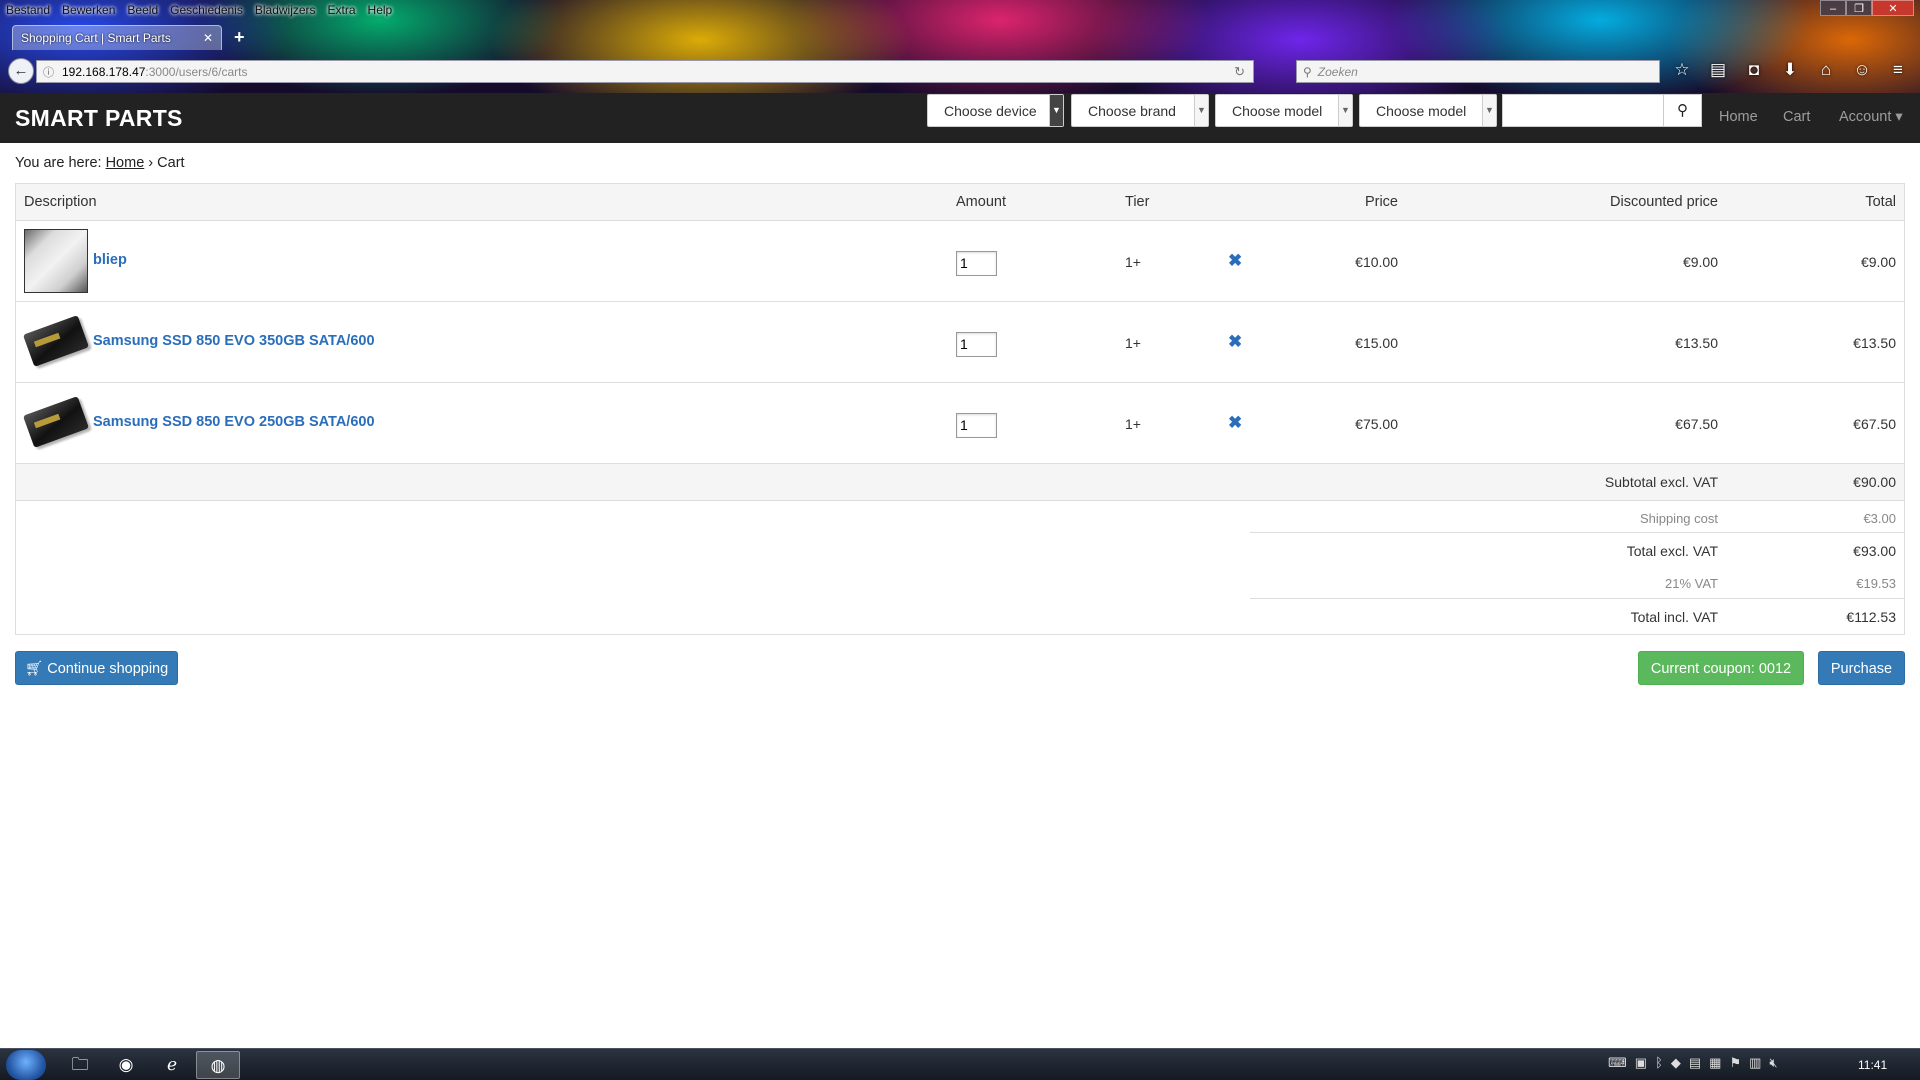 This screenshot has width=1920, height=1080. I want to click on breadcrumb-home-link: Home, so click(125, 163).